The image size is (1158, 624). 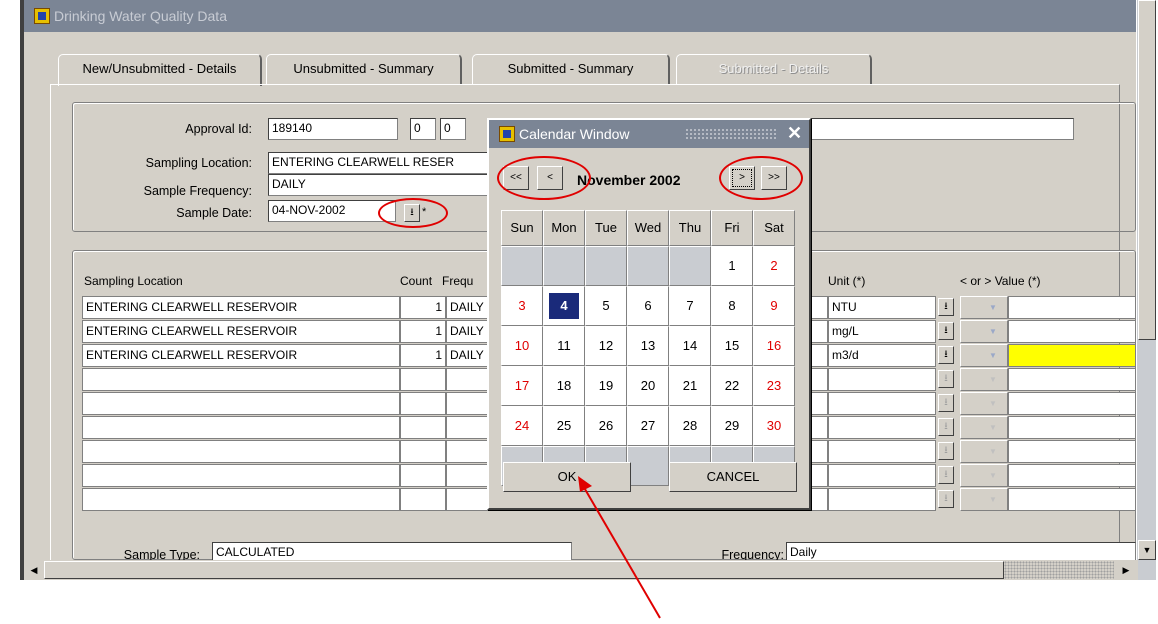 I want to click on day-cell: 28, so click(x=690, y=426).